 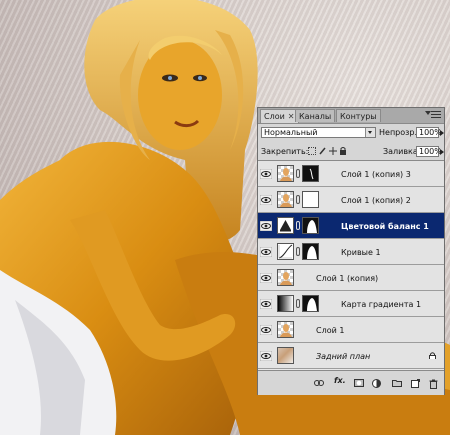 What do you see at coordinates (381, 304) in the screenshot?
I see `layer-name: Карта градиента 1` at bounding box center [381, 304].